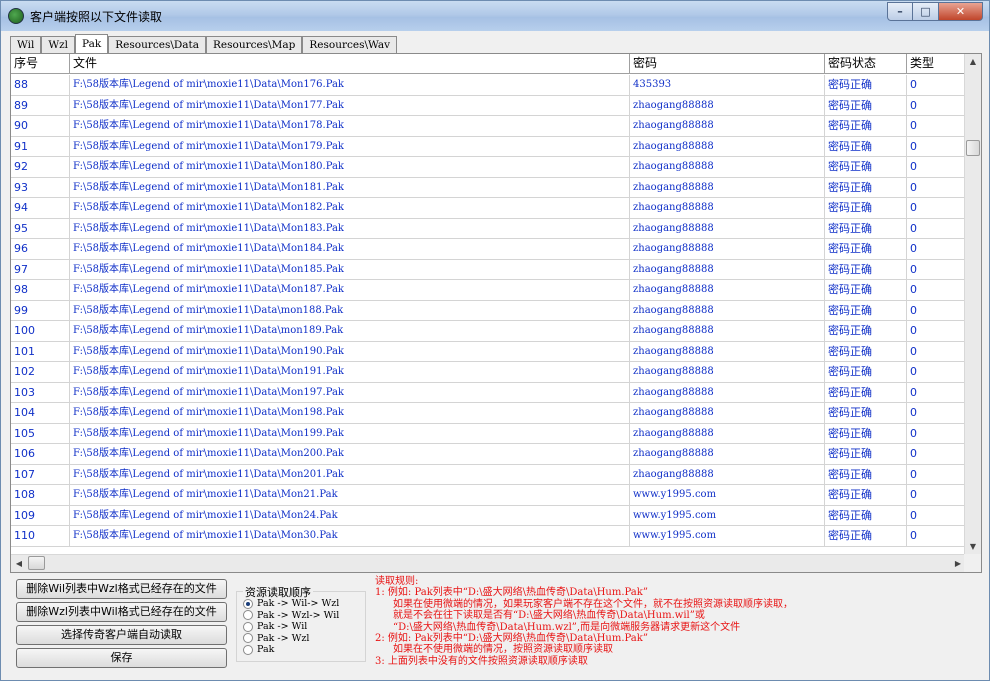 This screenshot has height=681, width=990. I want to click on title-bar: 客户端按照以下文件读取 – □ ✕, so click(495, 16).